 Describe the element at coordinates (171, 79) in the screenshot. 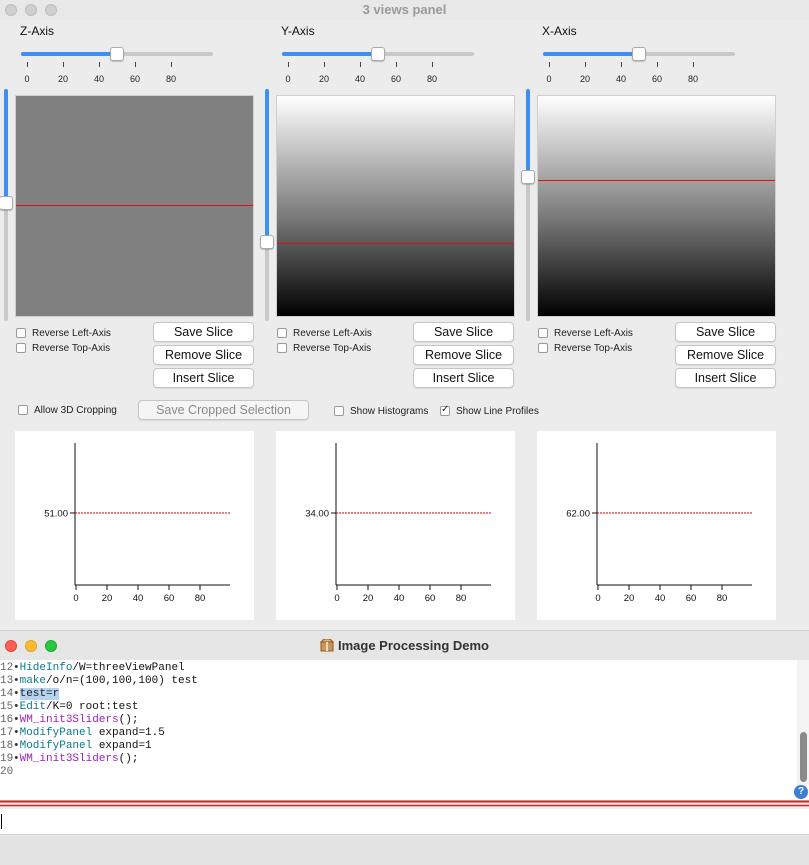

I see `z-axis-slider-tick-label: 80` at that location.